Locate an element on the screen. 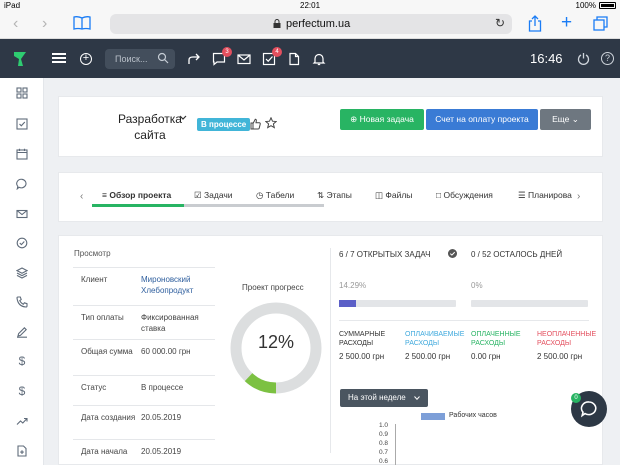 This screenshot has height=465, width=620. lock-icon is located at coordinates (277, 23).